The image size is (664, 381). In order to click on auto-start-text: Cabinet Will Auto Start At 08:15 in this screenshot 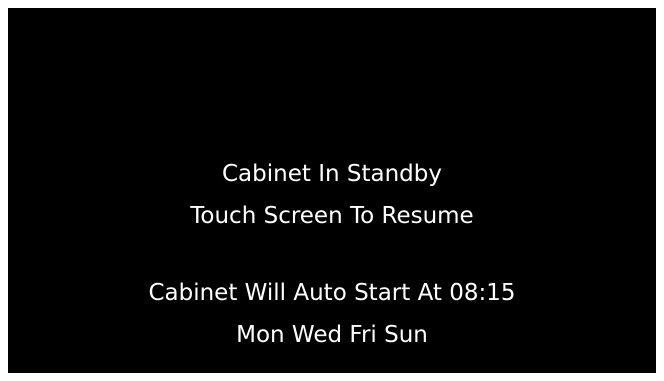, I will do `click(332, 293)`.